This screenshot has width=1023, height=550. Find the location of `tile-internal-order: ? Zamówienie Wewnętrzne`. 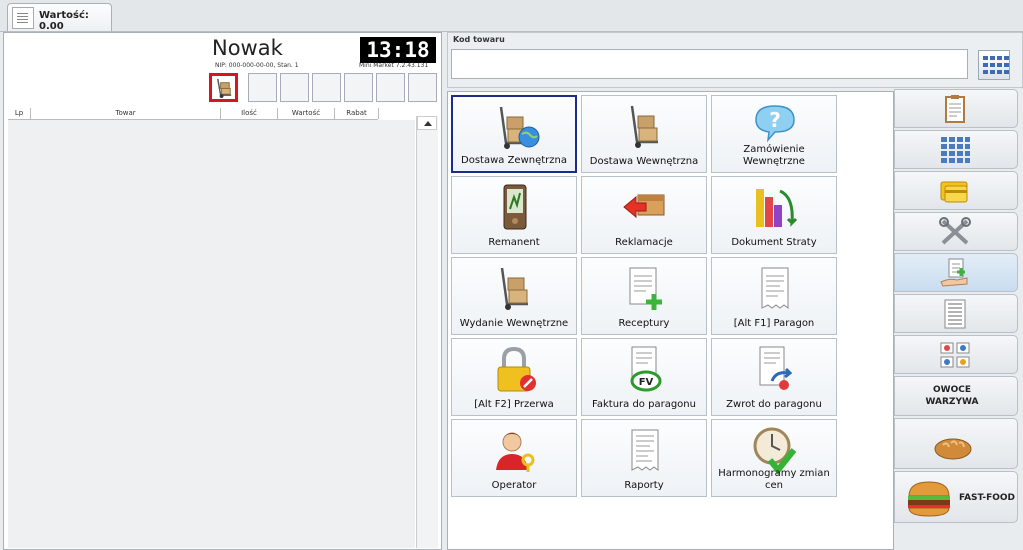

tile-internal-order: ? Zamówienie Wewnętrzne is located at coordinates (774, 134).